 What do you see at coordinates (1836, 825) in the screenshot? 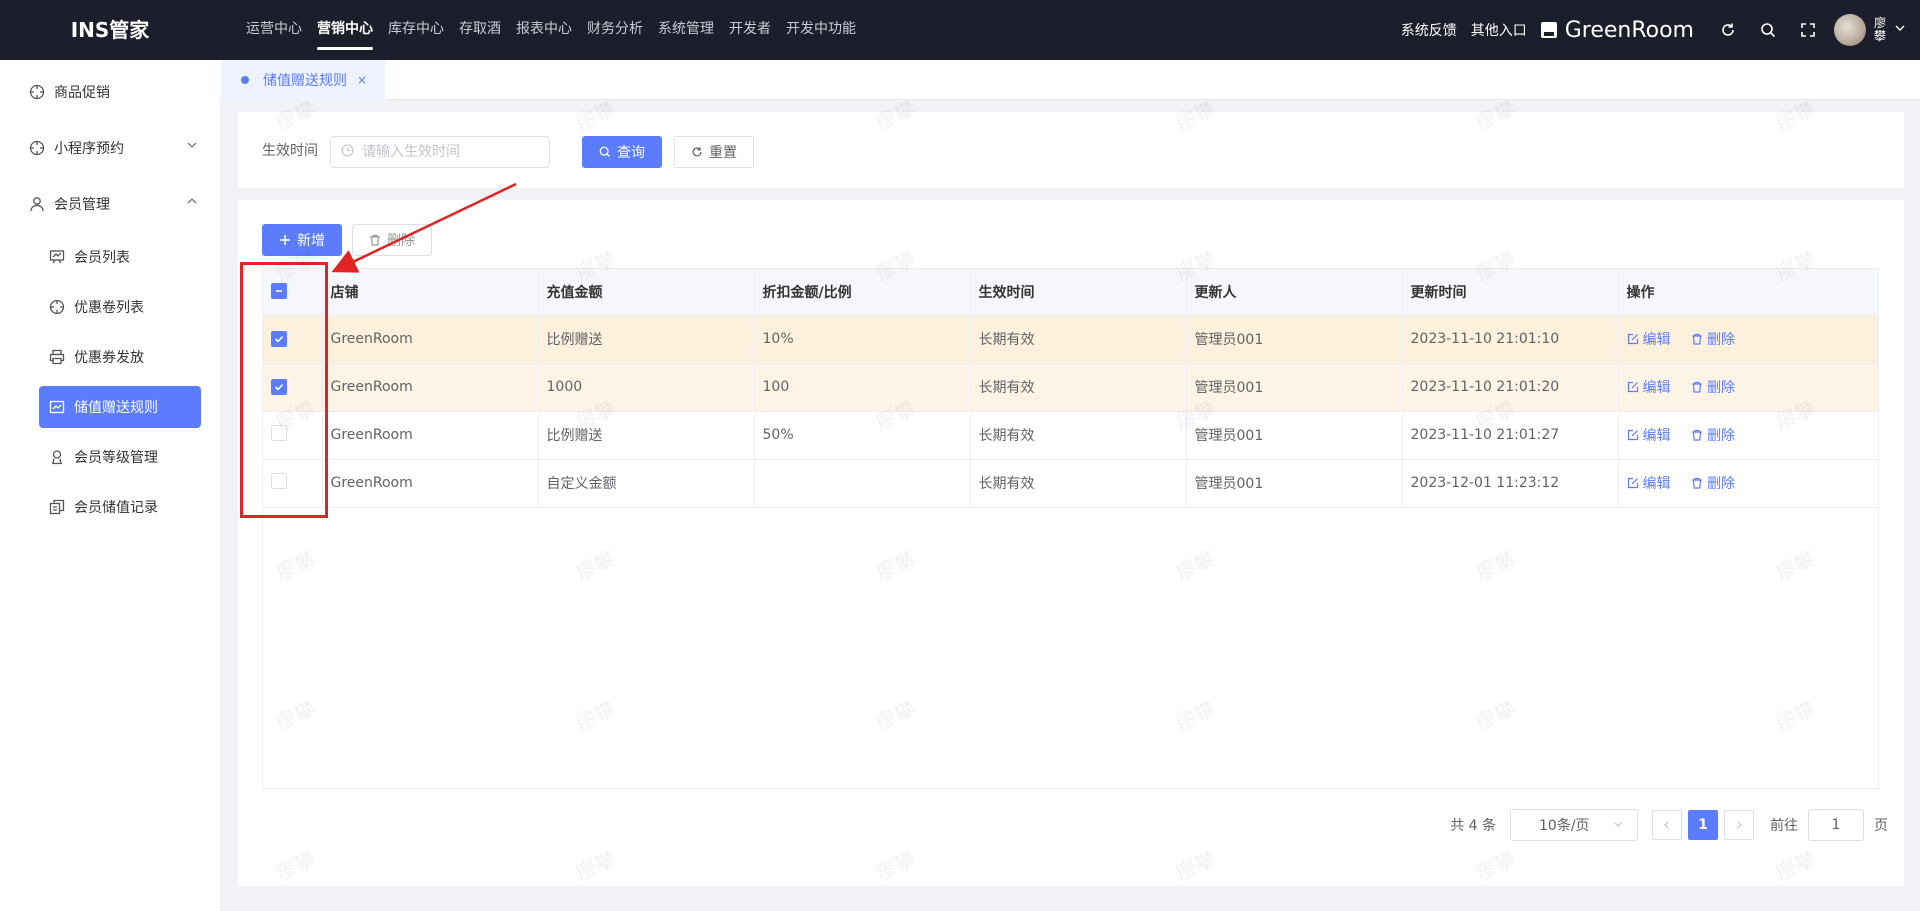
I see `goto-page-input` at bounding box center [1836, 825].